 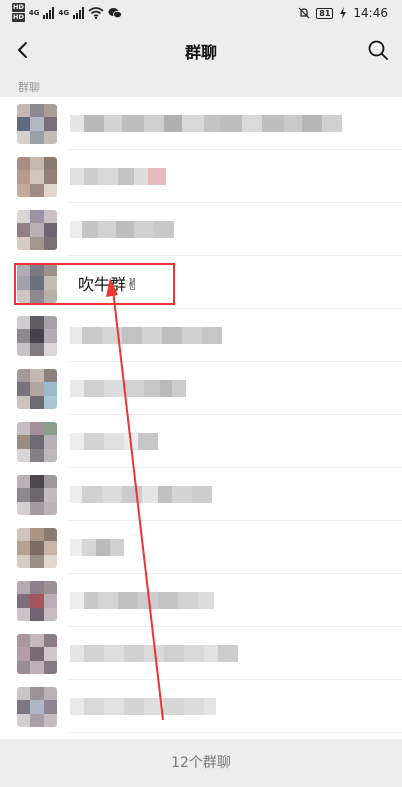 What do you see at coordinates (304, 13) in the screenshot?
I see `mute-bell-icon` at bounding box center [304, 13].